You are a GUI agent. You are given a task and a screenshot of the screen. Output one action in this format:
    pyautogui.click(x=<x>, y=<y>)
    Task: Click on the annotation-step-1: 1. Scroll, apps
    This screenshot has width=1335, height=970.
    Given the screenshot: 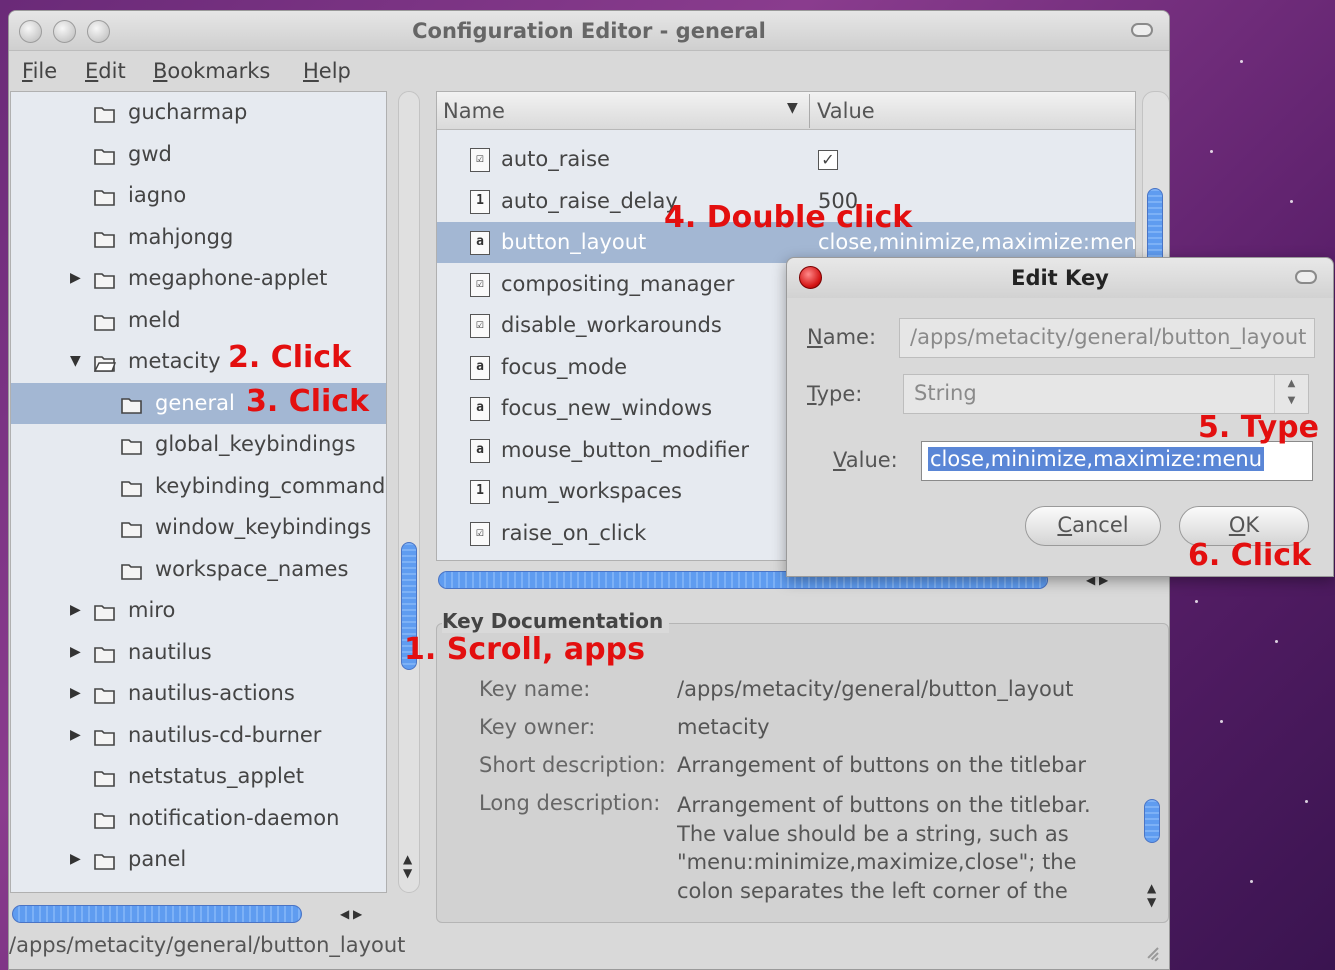 What is the action you would take?
    pyautogui.click(x=524, y=649)
    